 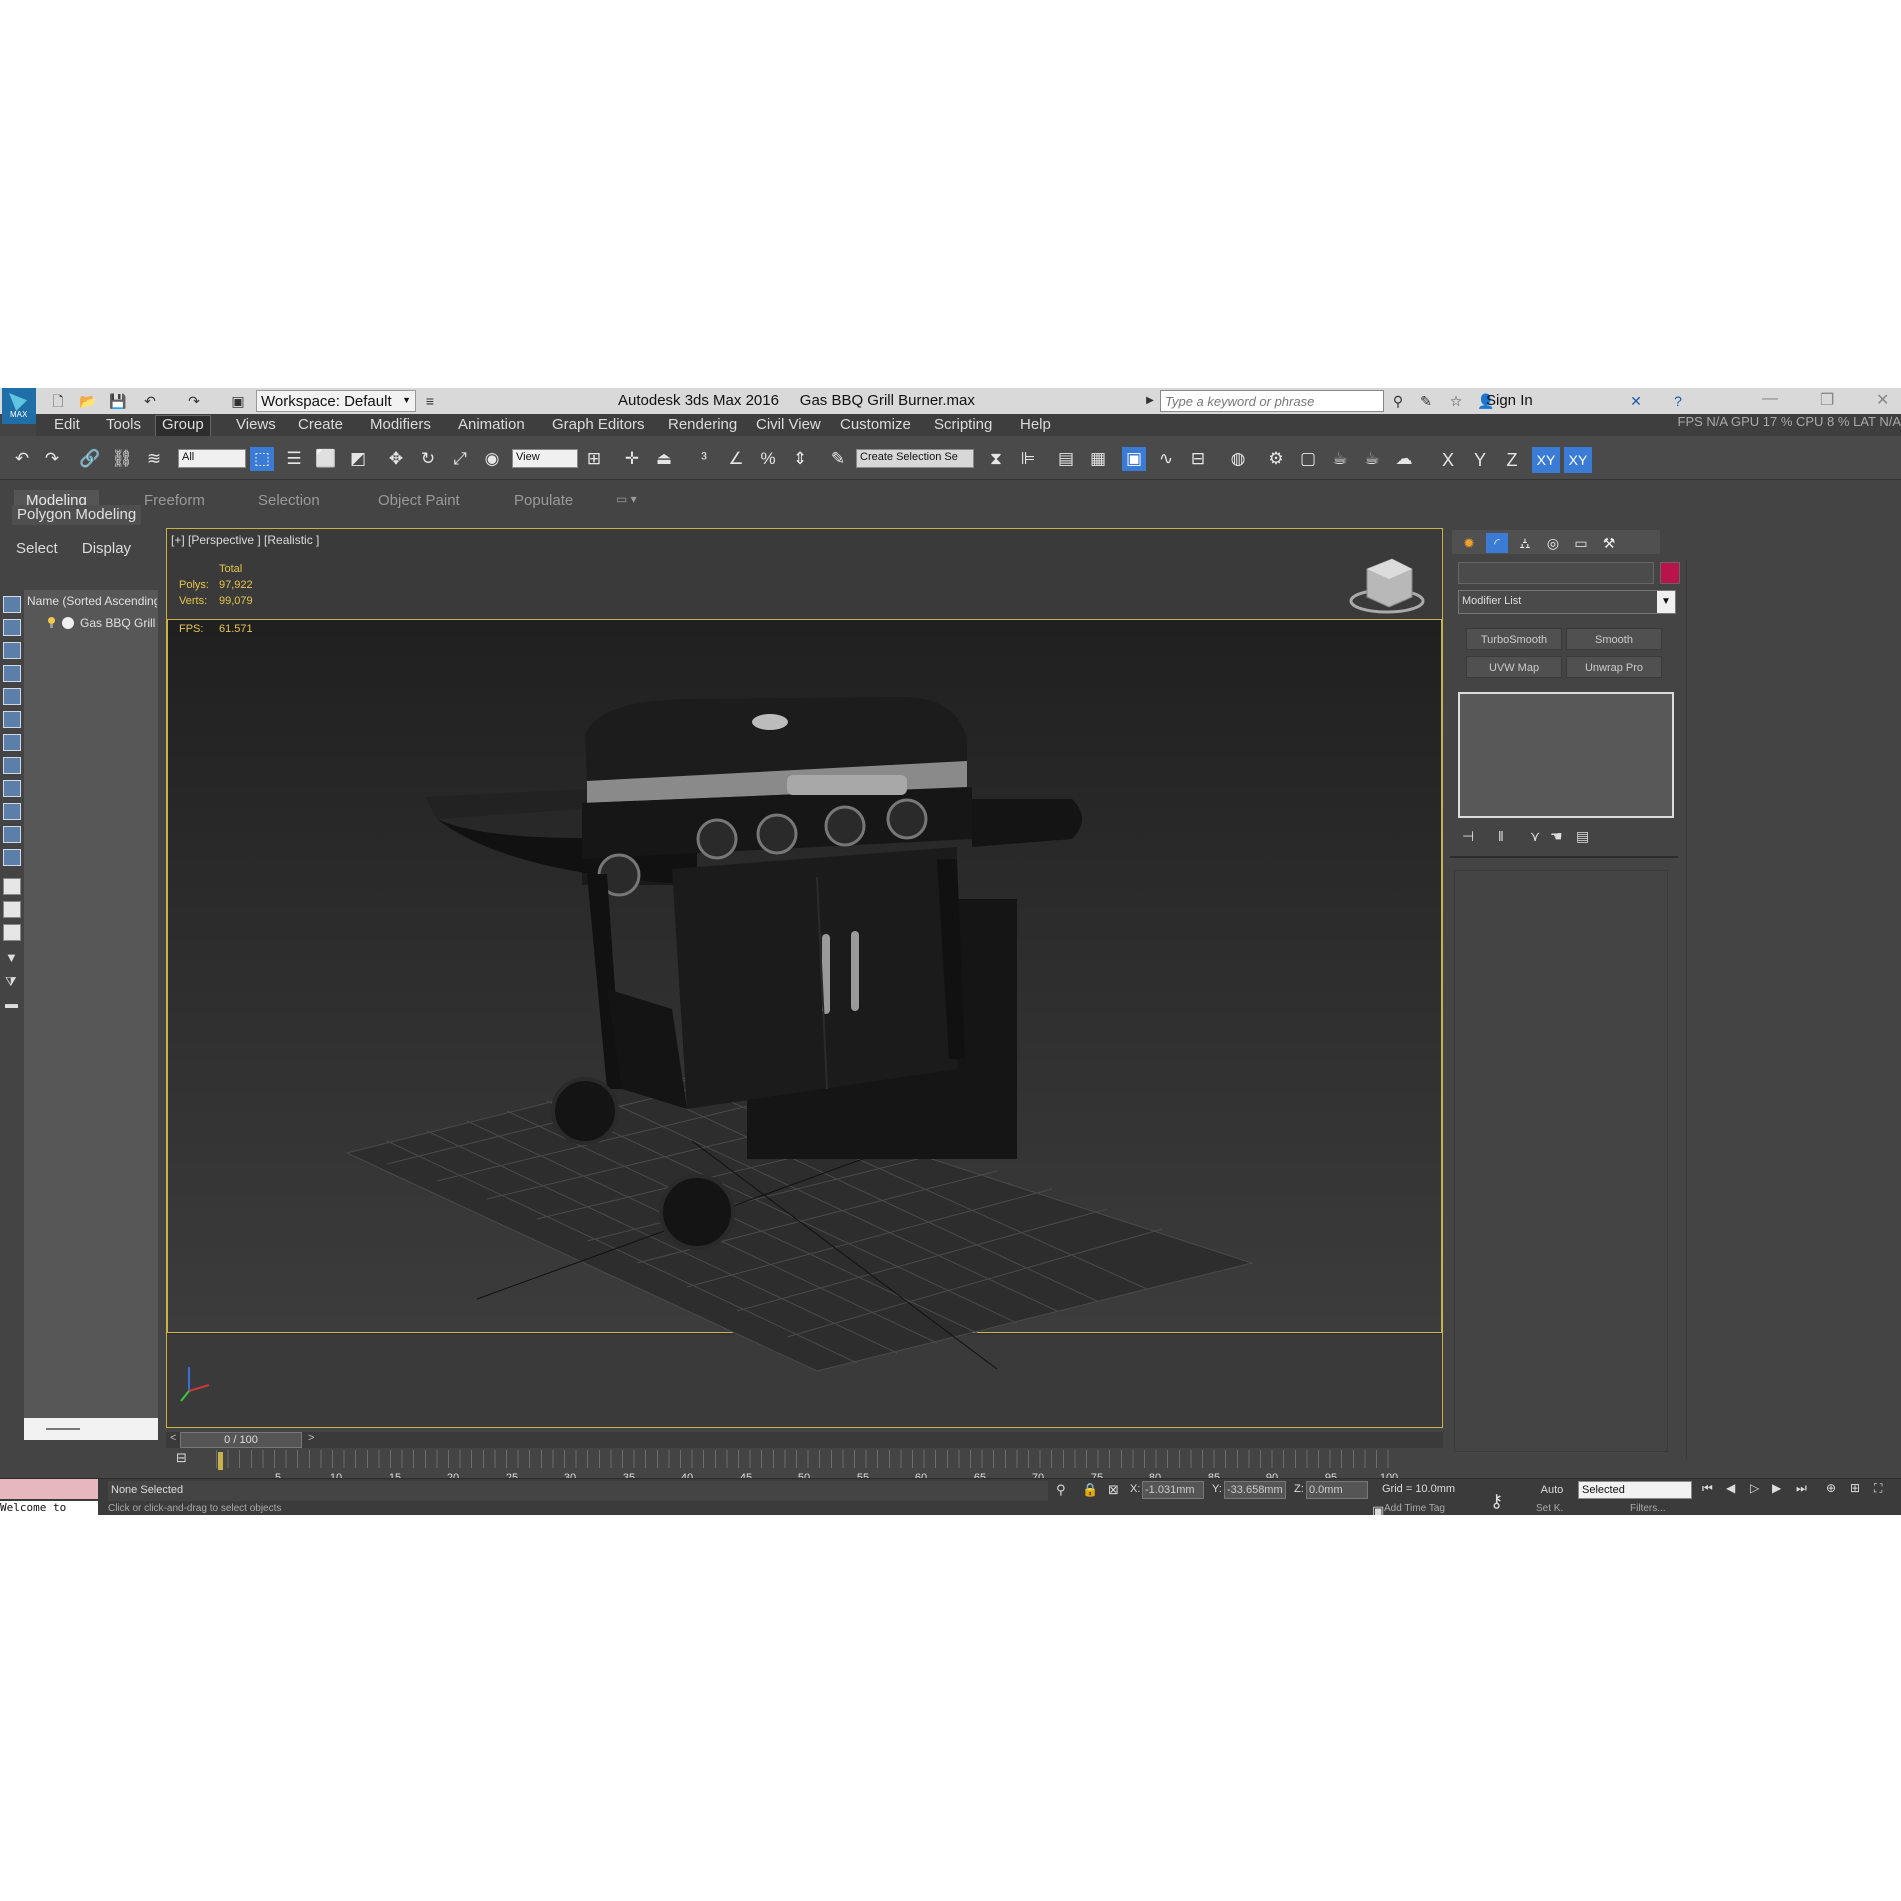 What do you see at coordinates (1150, 401) in the screenshot?
I see `play-arrow-icon: ▶` at bounding box center [1150, 401].